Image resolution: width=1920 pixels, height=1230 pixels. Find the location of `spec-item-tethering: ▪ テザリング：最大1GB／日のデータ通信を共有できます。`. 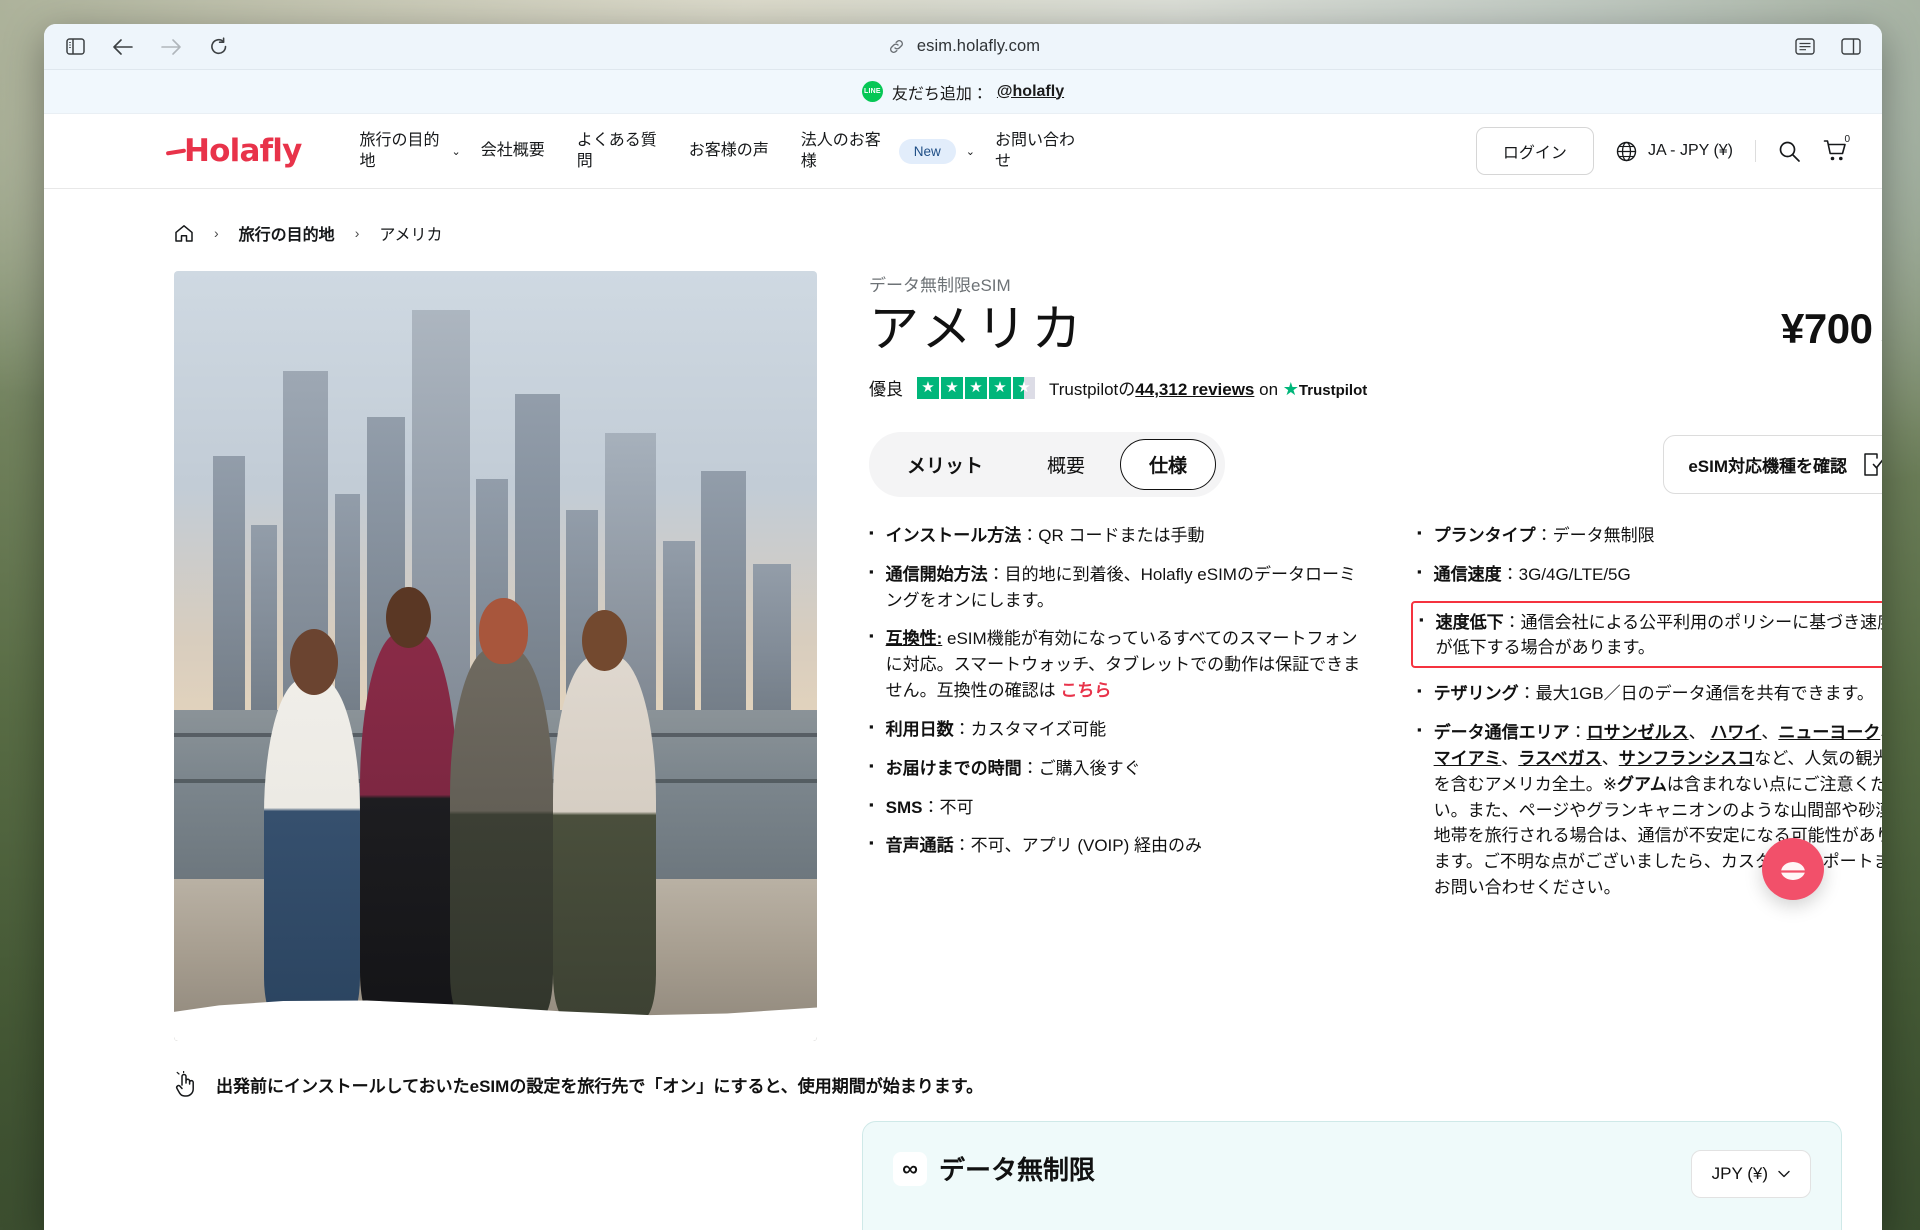

spec-item-tethering: ▪ テザリング：最大1GB／日のデータ通信を共有できます。 is located at coordinates (1649, 694).